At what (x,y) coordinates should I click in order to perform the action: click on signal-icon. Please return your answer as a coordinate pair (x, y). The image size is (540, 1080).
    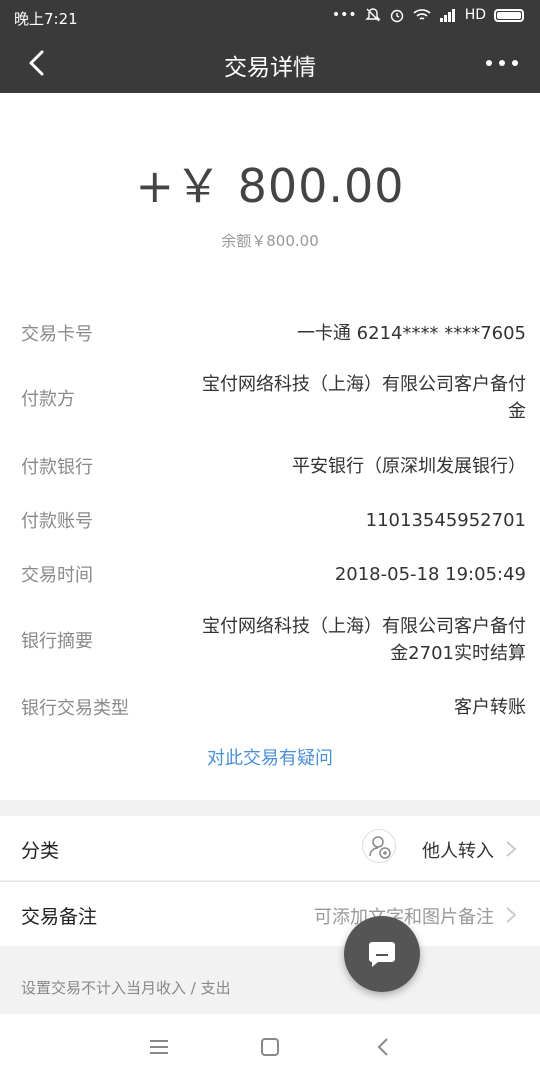
    Looking at the image, I should click on (447, 15).